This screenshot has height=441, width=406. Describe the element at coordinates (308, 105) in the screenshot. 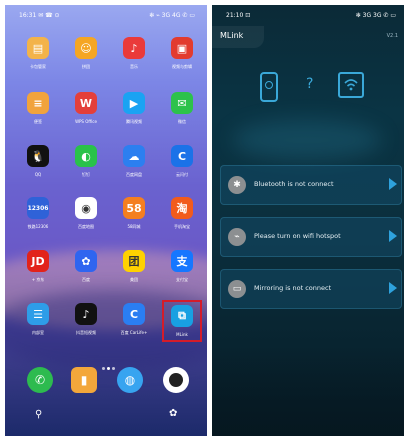

I see `connection-hero: ?` at that location.